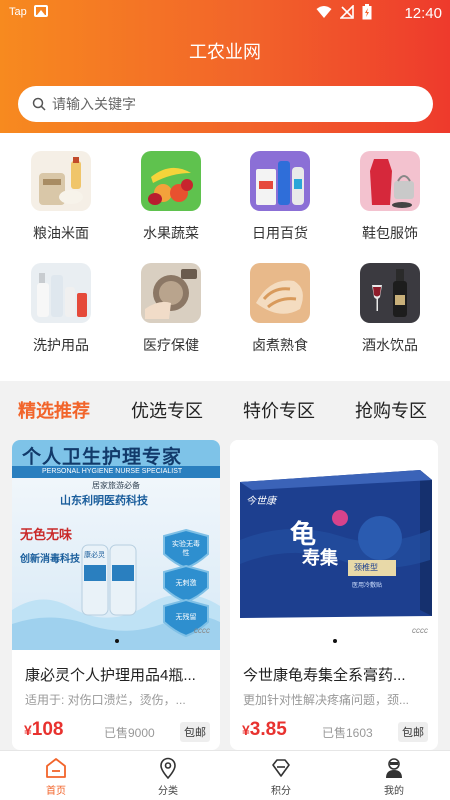 This screenshot has height=800, width=450. I want to click on image-product-b: 寿集, so click(320, 558).